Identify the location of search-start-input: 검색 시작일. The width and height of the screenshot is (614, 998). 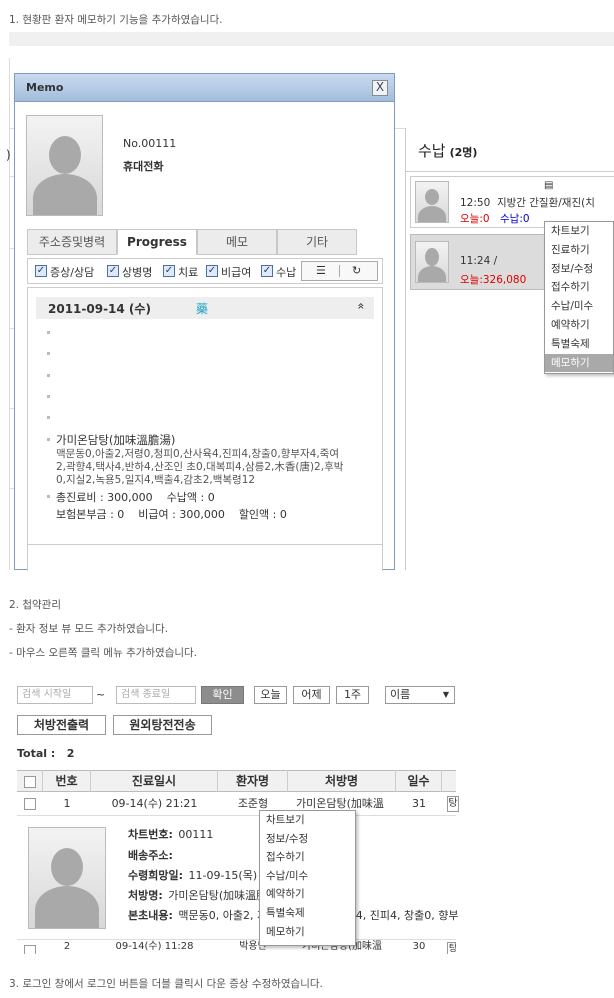
(55, 695).